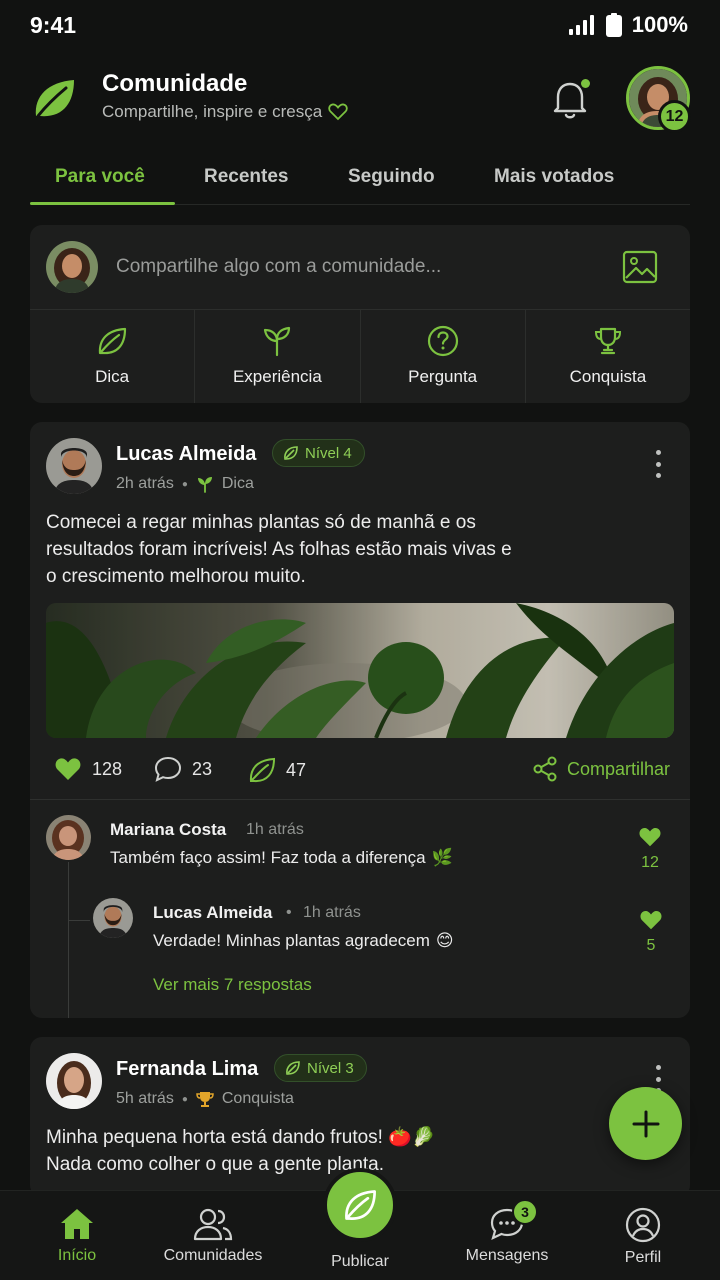 The width and height of the screenshot is (720, 1280). Describe the element at coordinates (291, 940) in the screenshot. I see `reply-text-body: Verdade! Minhas plantas agradecem` at that location.